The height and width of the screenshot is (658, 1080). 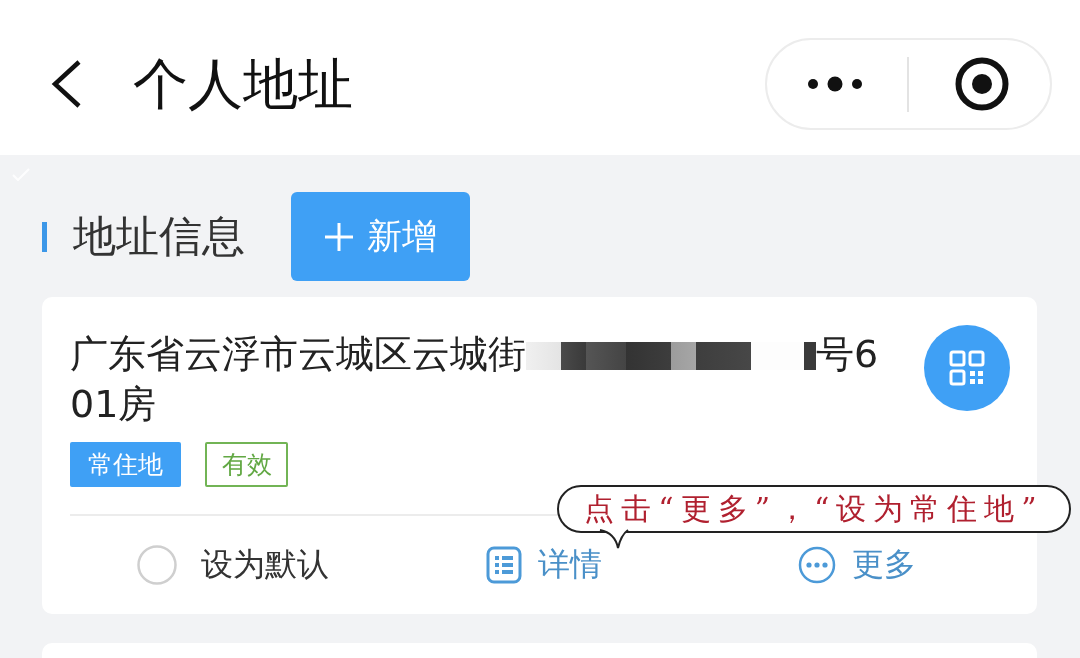 I want to click on target-icon, so click(x=982, y=84).